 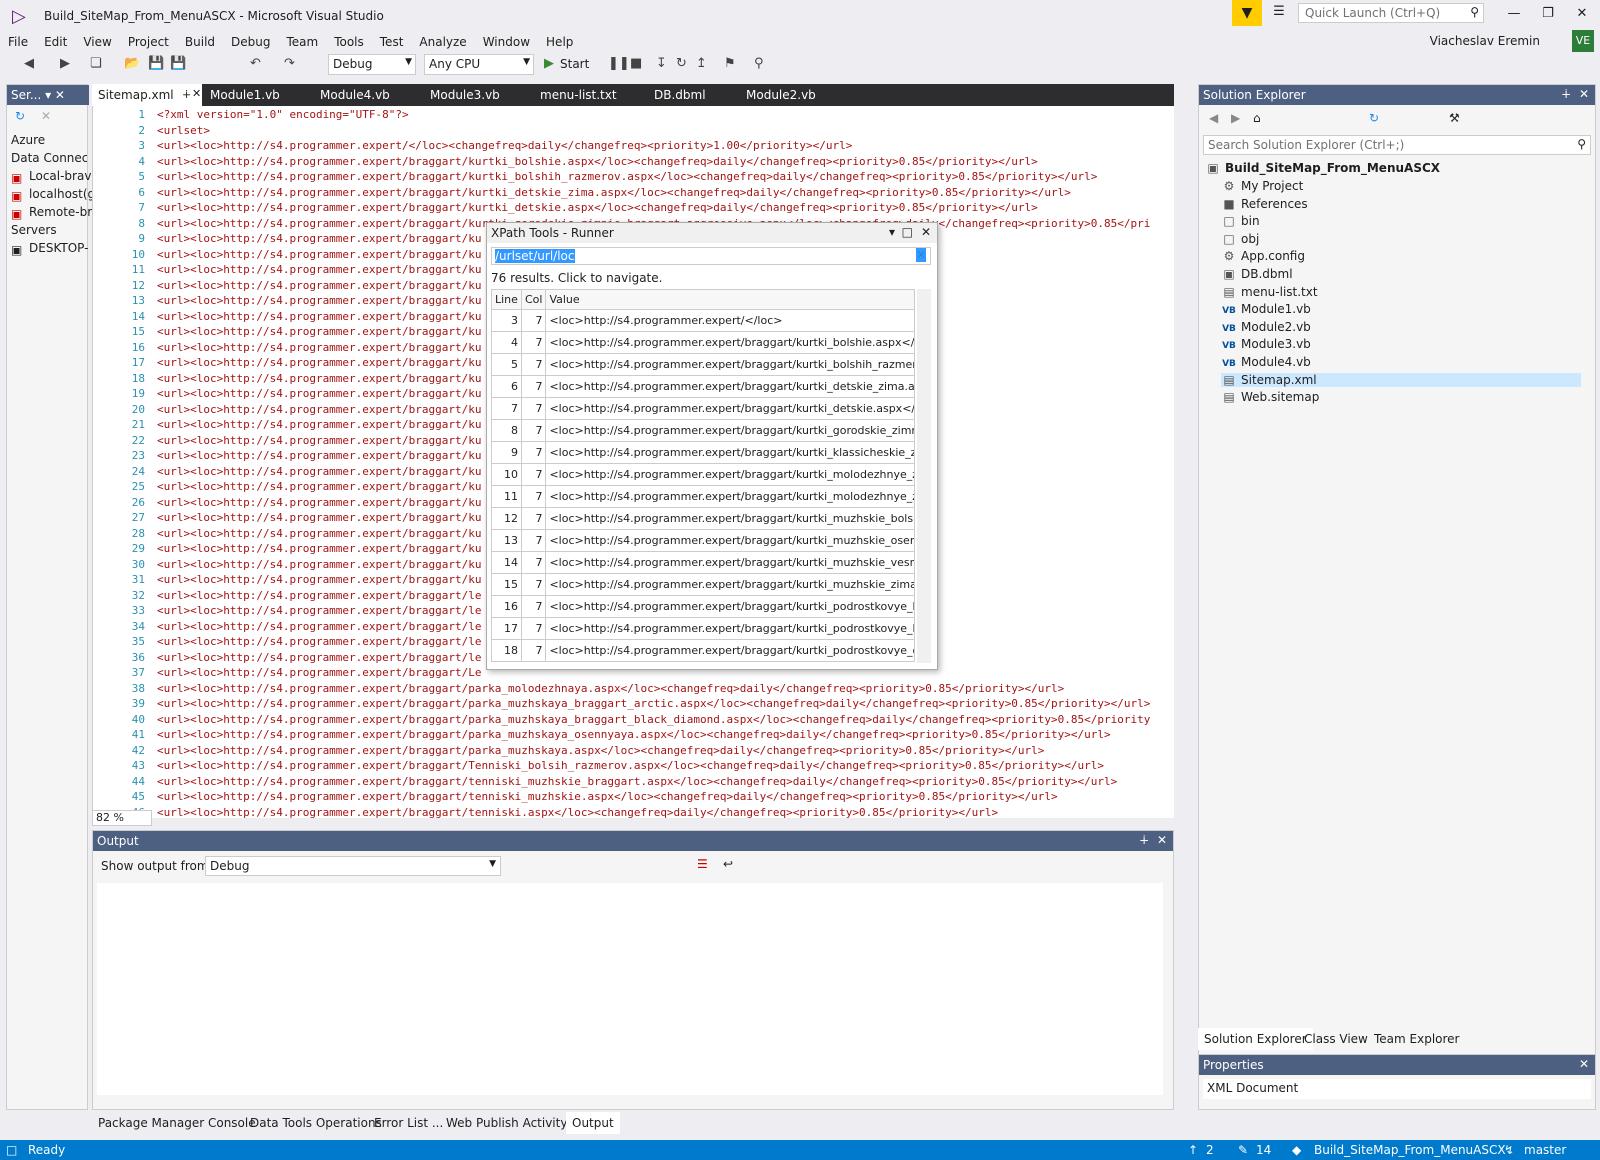 I want to click on feedback-icon: ☰, so click(x=1279, y=14).